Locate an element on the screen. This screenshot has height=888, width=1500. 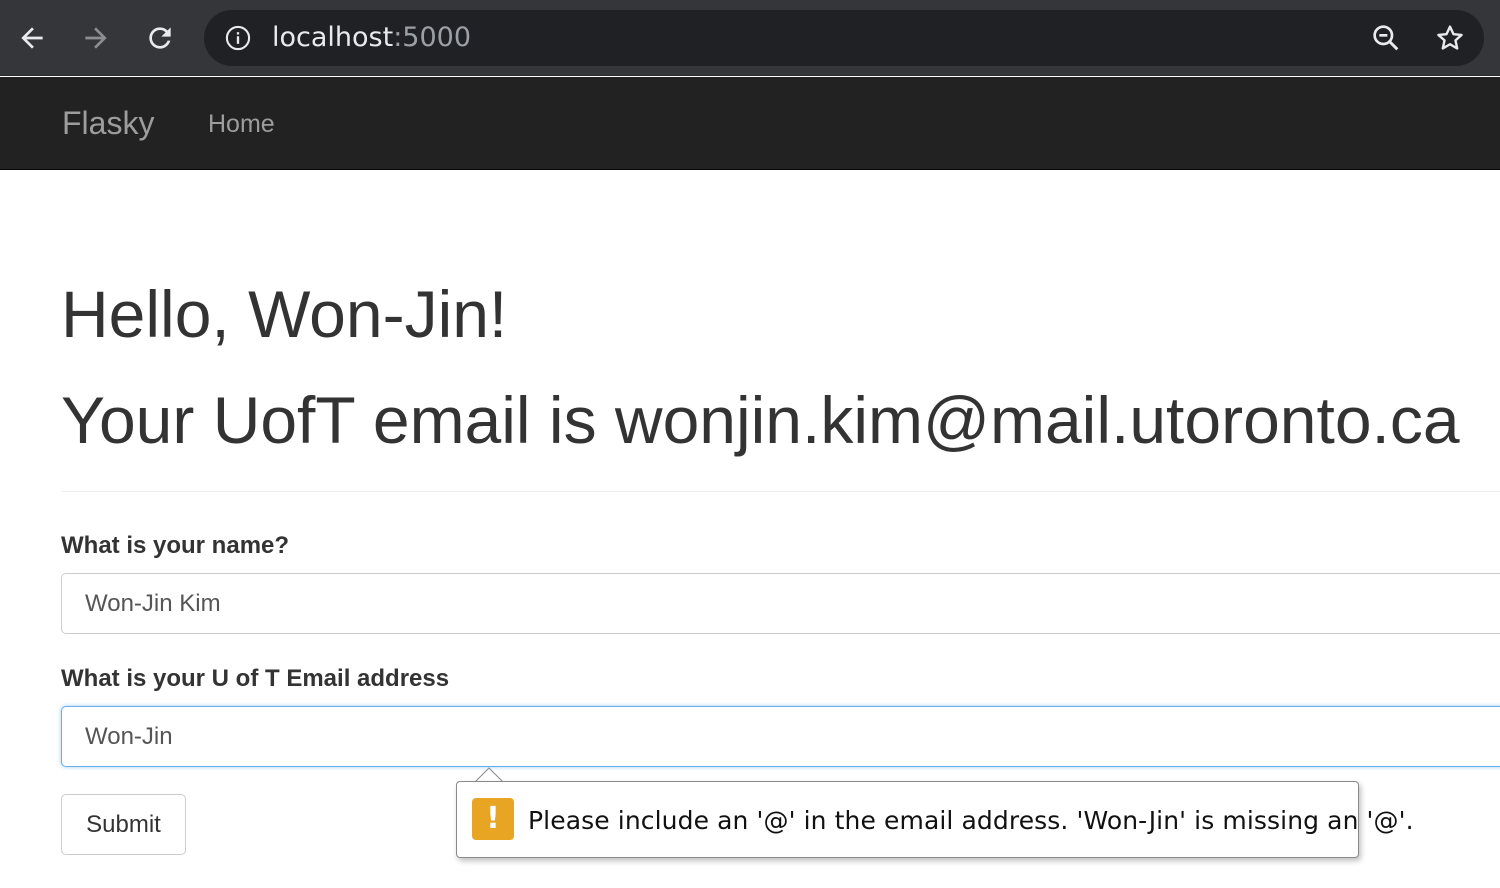
forward-button is located at coordinates (96, 38).